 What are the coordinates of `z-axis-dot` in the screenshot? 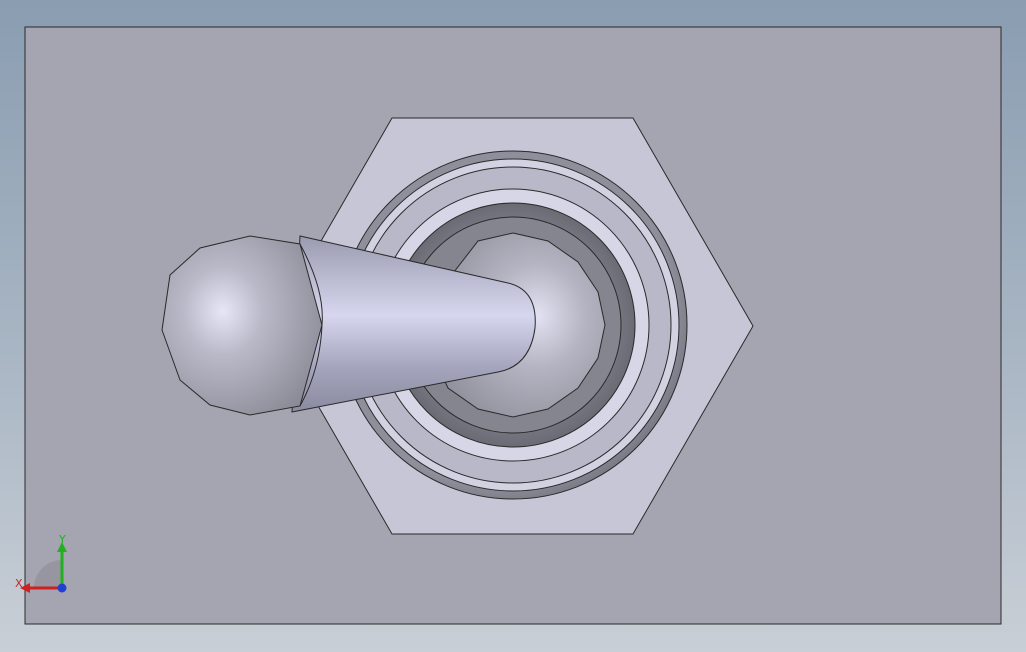 It's located at (62, 588).